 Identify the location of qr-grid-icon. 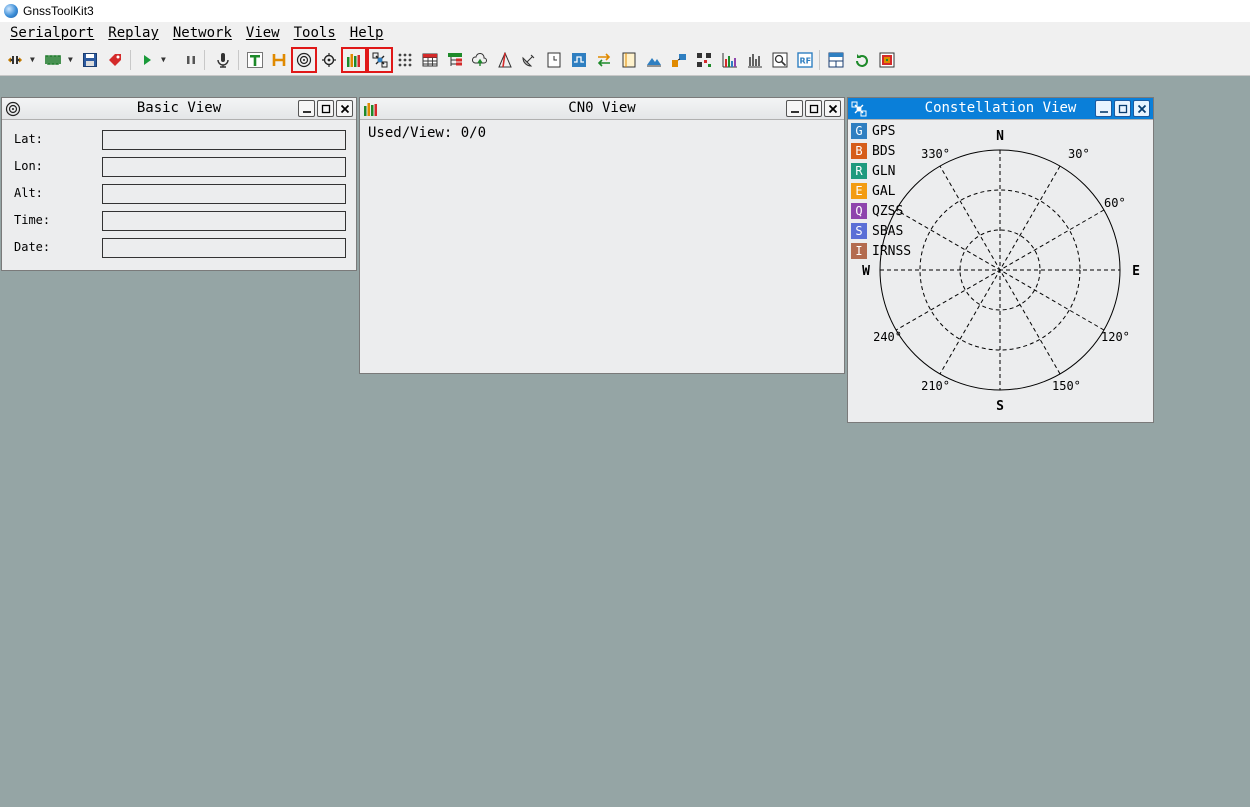
(704, 60).